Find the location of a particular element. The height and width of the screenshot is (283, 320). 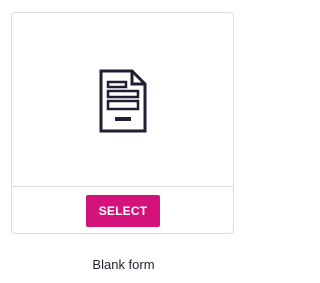

form-document-icon is located at coordinates (122, 100).